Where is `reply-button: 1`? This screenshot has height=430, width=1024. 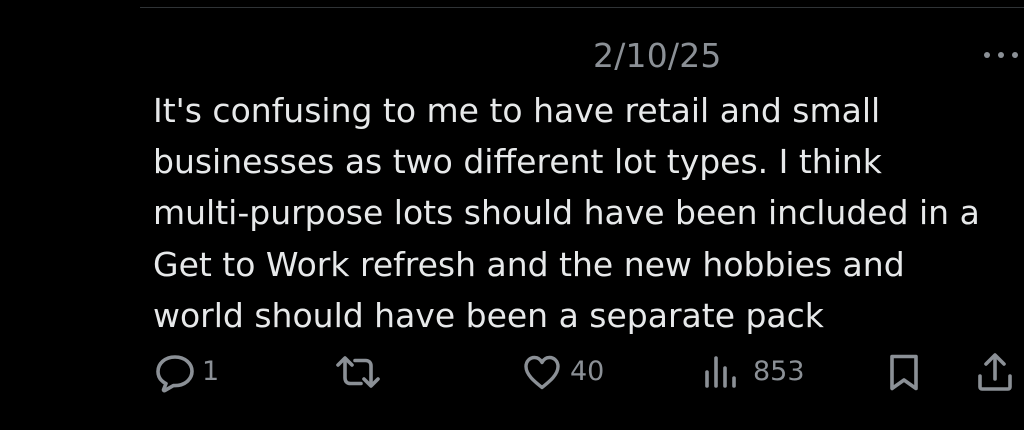 reply-button: 1 is located at coordinates (186, 372).